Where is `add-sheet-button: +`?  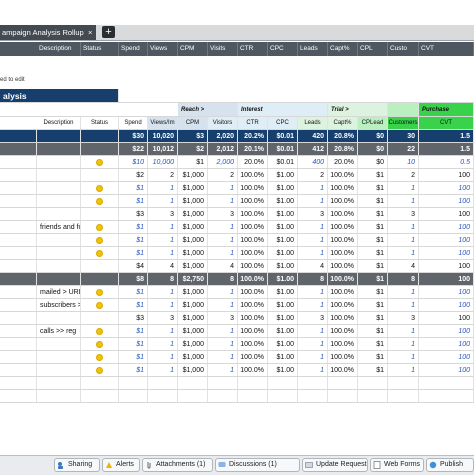 add-sheet-button: + is located at coordinates (108, 32).